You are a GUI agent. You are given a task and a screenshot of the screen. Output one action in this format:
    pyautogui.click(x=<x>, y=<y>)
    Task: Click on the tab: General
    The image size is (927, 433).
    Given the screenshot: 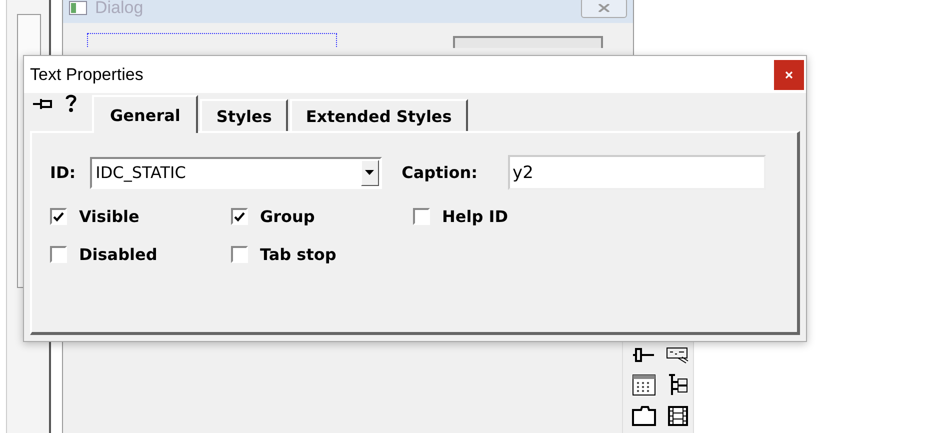 What is the action you would take?
    pyautogui.click(x=145, y=114)
    